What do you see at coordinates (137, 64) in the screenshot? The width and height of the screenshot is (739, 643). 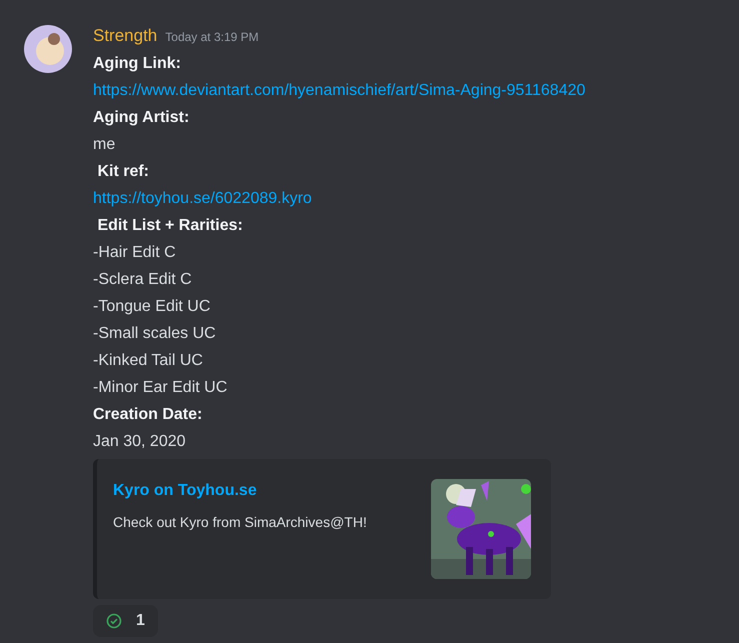 I see `field-label: Aging Link:` at bounding box center [137, 64].